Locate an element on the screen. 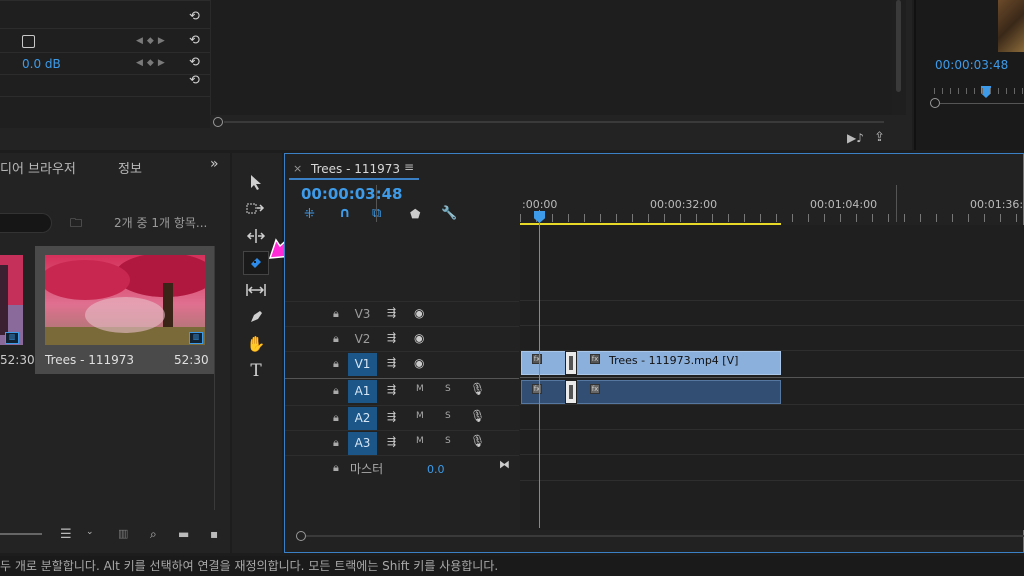 This screenshot has width=1024, height=576. track-toggle-v2: V2 is located at coordinates (362, 339).